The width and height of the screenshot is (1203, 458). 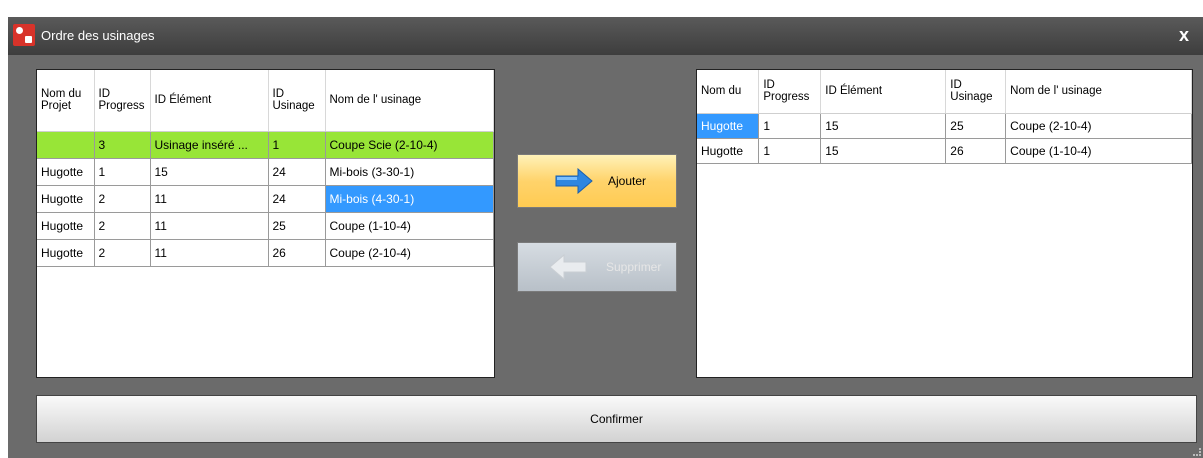 What do you see at coordinates (1197, 452) in the screenshot?
I see `resize-grip-icon` at bounding box center [1197, 452].